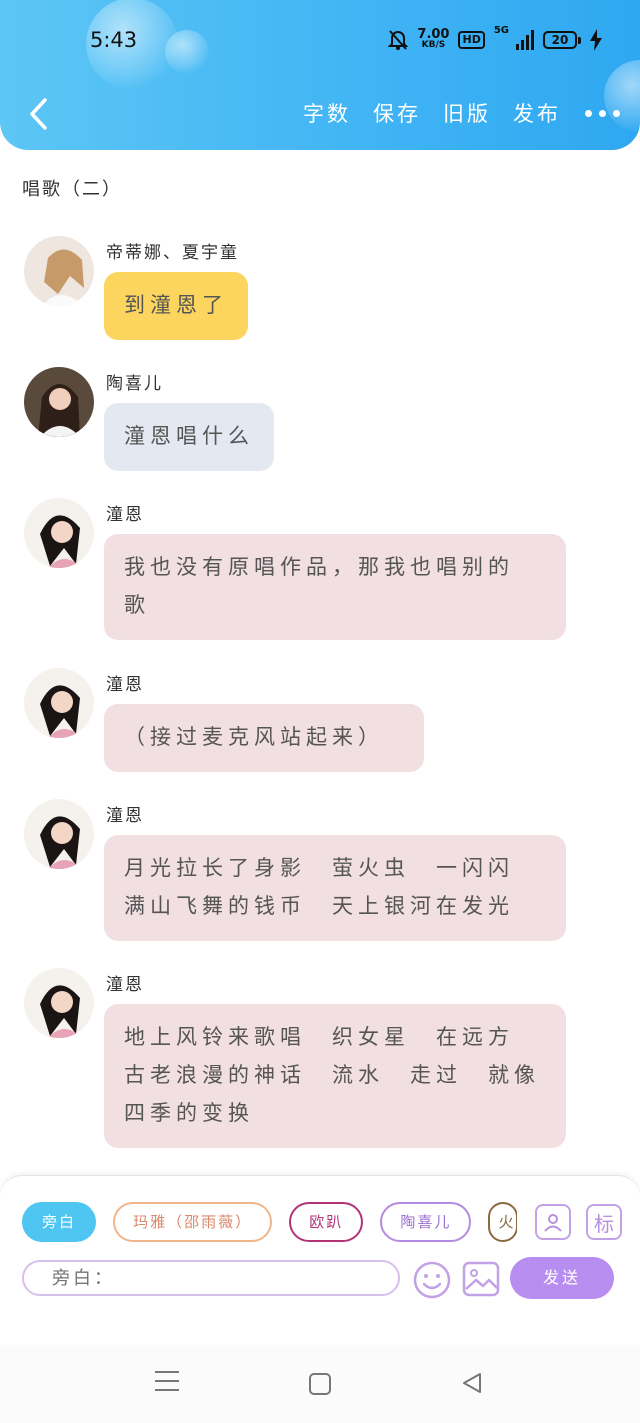 This screenshot has height=1423, width=640. What do you see at coordinates (562, 40) in the screenshot?
I see `battery-icon: 20` at bounding box center [562, 40].